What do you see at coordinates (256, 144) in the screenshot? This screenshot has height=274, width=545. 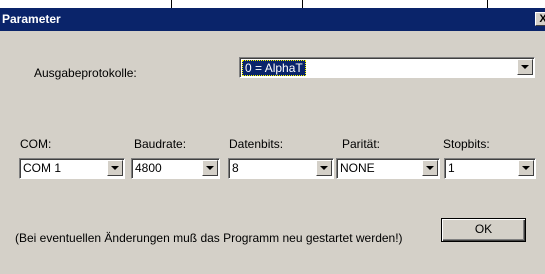 I see `datenbits-label: Datenbits:` at bounding box center [256, 144].